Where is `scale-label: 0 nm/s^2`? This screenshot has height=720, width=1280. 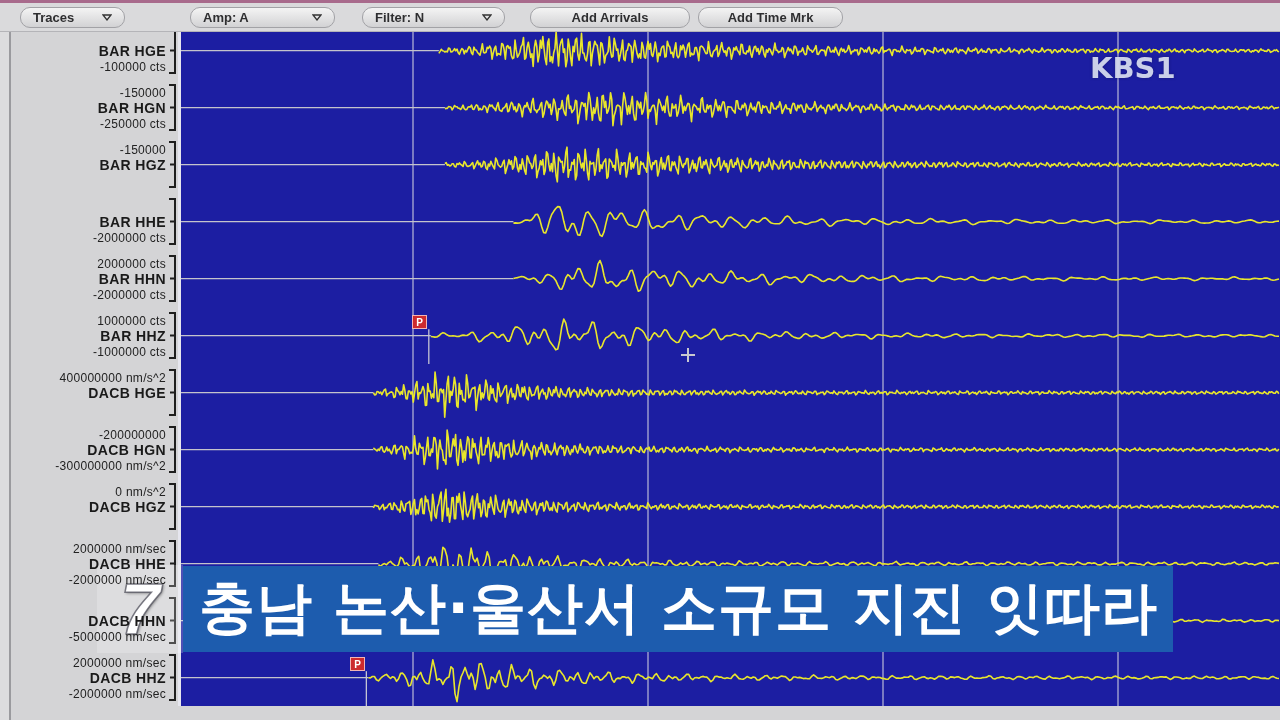 scale-label: 0 nm/s^2 is located at coordinates (140, 492).